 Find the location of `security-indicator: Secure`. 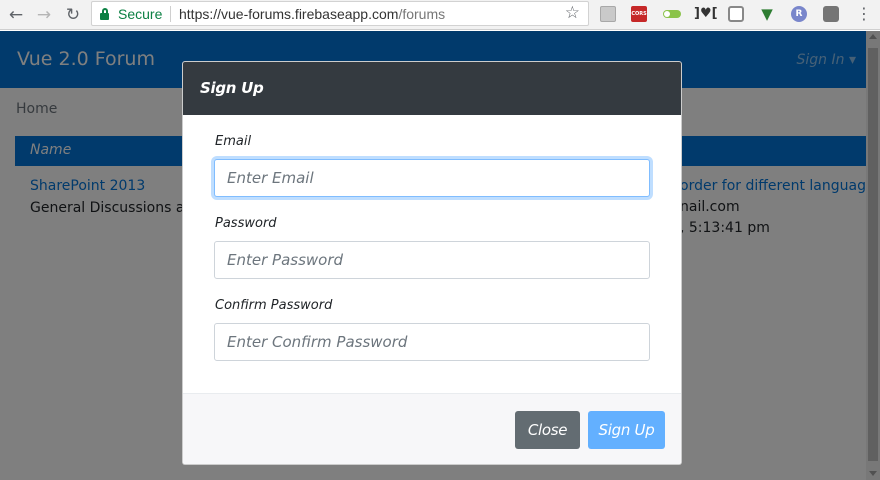

security-indicator: Secure is located at coordinates (140, 14).